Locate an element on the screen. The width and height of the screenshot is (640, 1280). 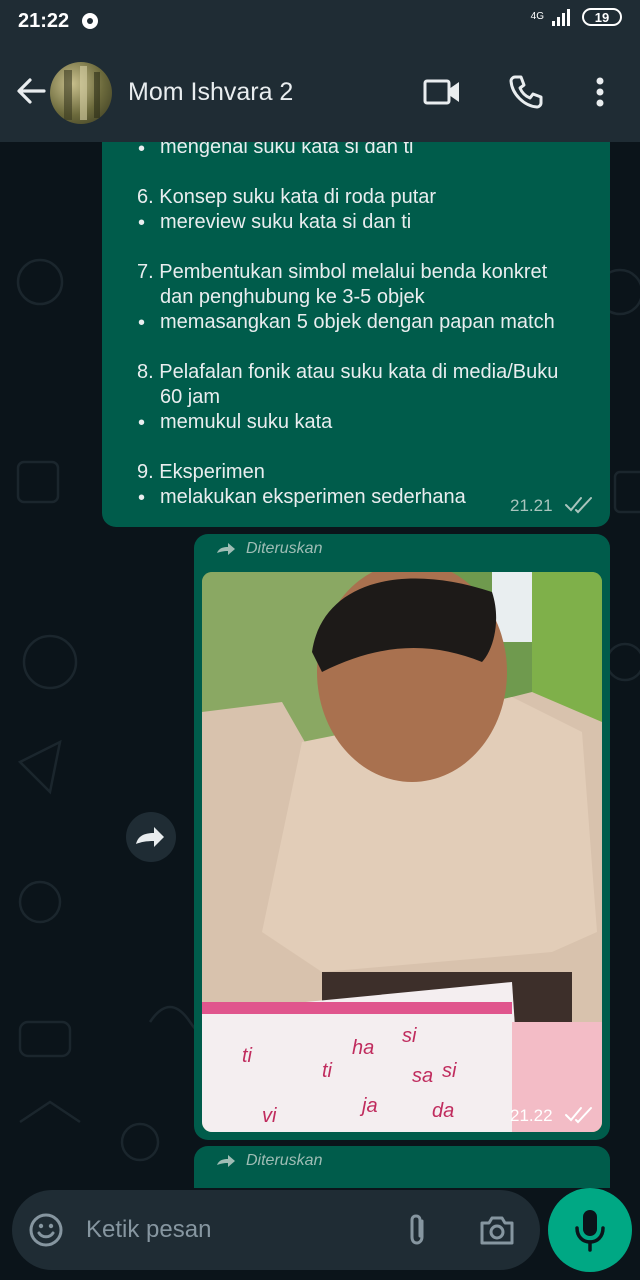
notification-icon is located at coordinates (90, 21).